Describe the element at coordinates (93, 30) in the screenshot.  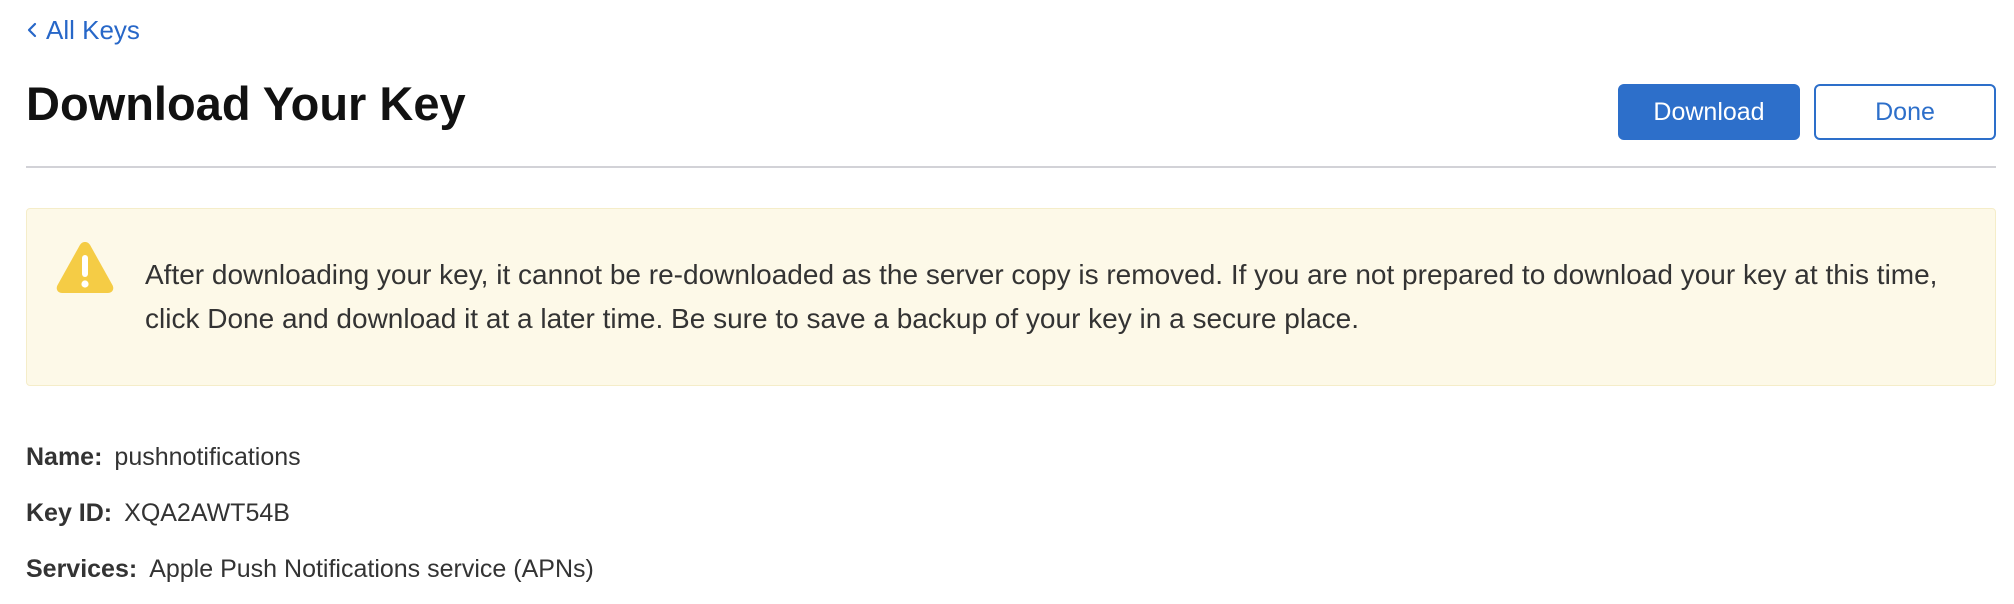
I see `back-link-label: All Keys` at that location.